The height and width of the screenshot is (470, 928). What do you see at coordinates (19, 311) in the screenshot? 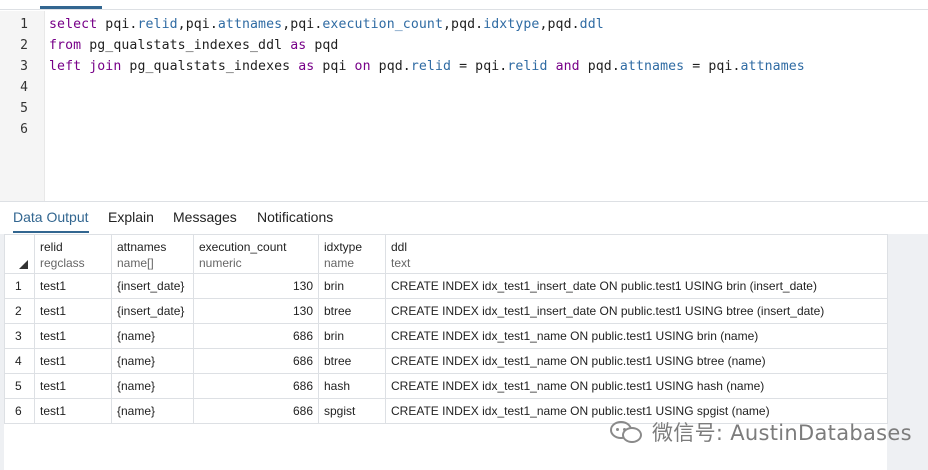
I see `row-number: 2` at bounding box center [19, 311].